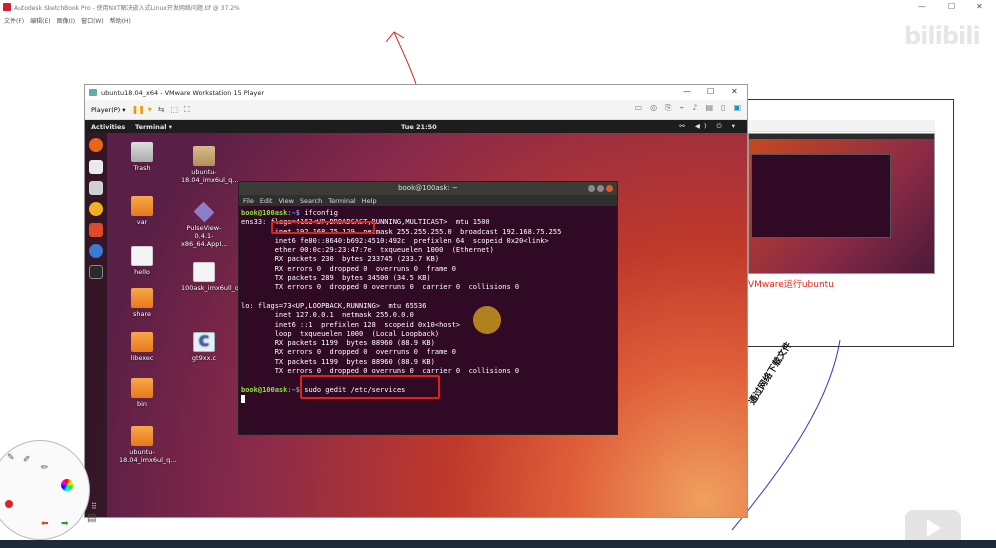  I want to click on desktop-icon-var: var, so click(142, 211).